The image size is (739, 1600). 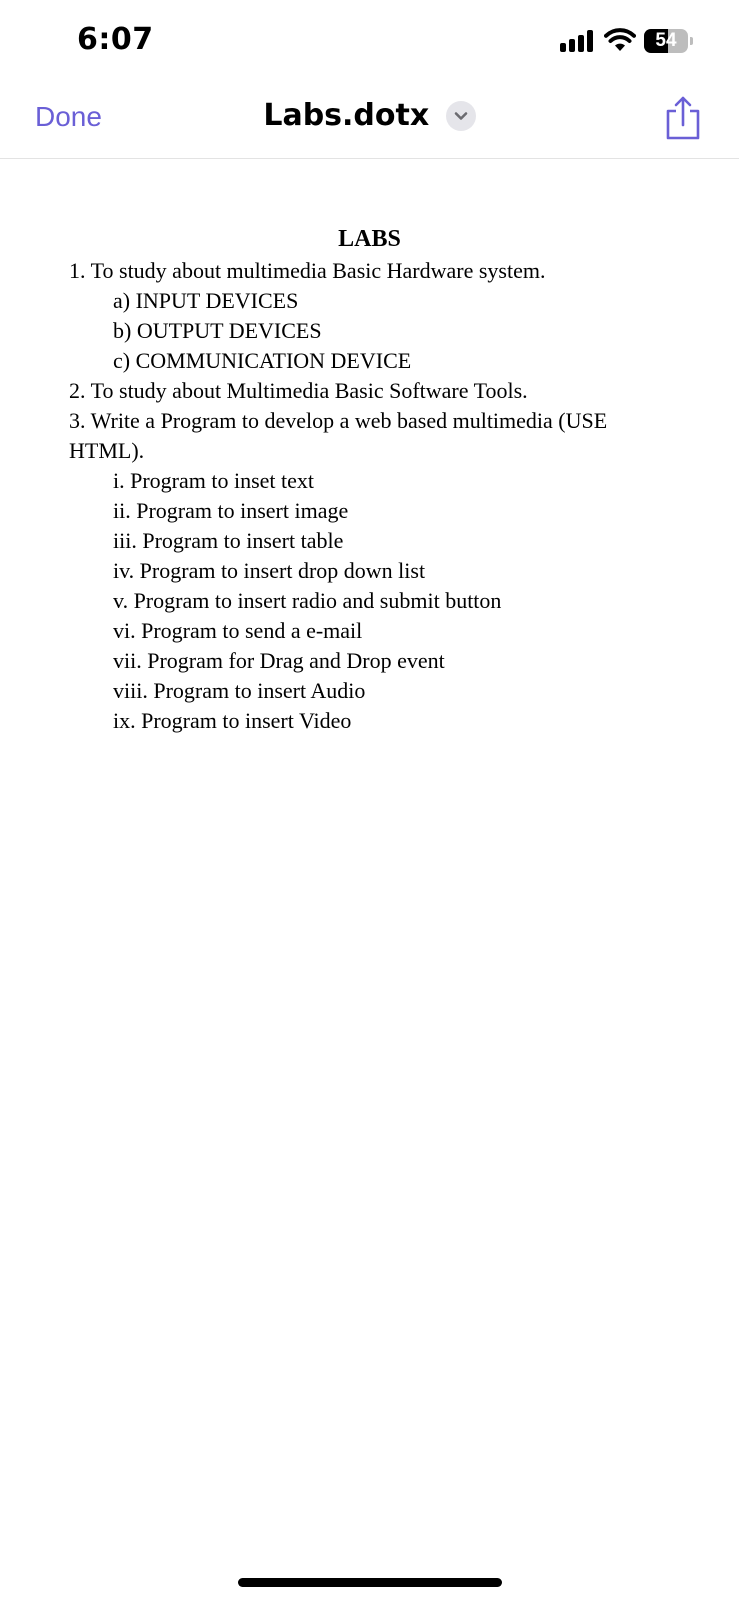 What do you see at coordinates (369, 239) in the screenshot?
I see `document-title: LABS` at bounding box center [369, 239].